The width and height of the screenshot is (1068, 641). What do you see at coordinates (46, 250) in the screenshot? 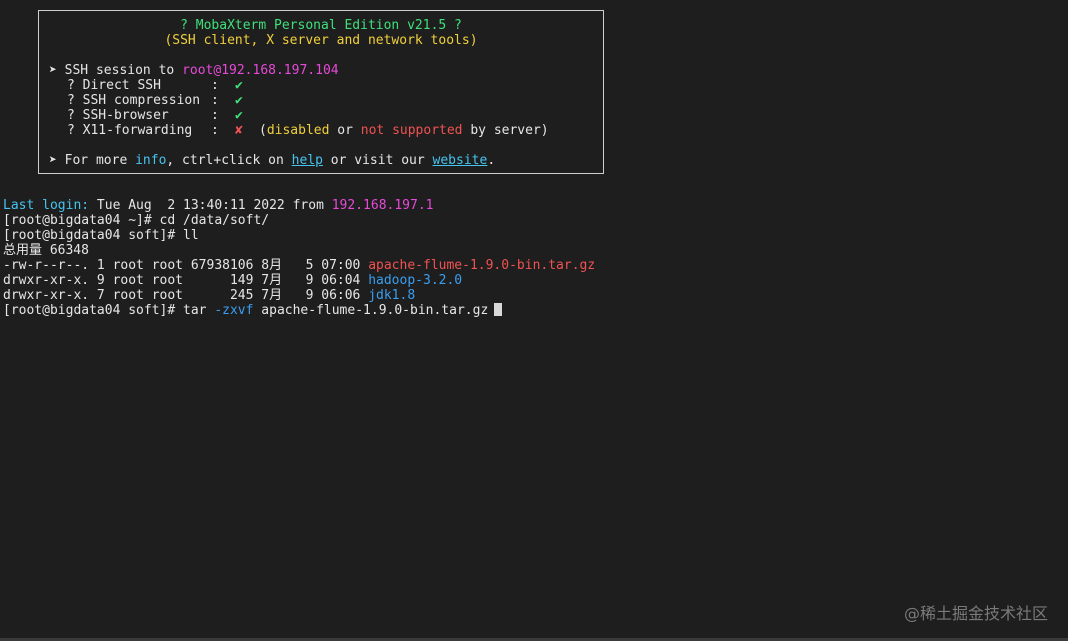
I see `total-line: 总用量 66348` at bounding box center [46, 250].